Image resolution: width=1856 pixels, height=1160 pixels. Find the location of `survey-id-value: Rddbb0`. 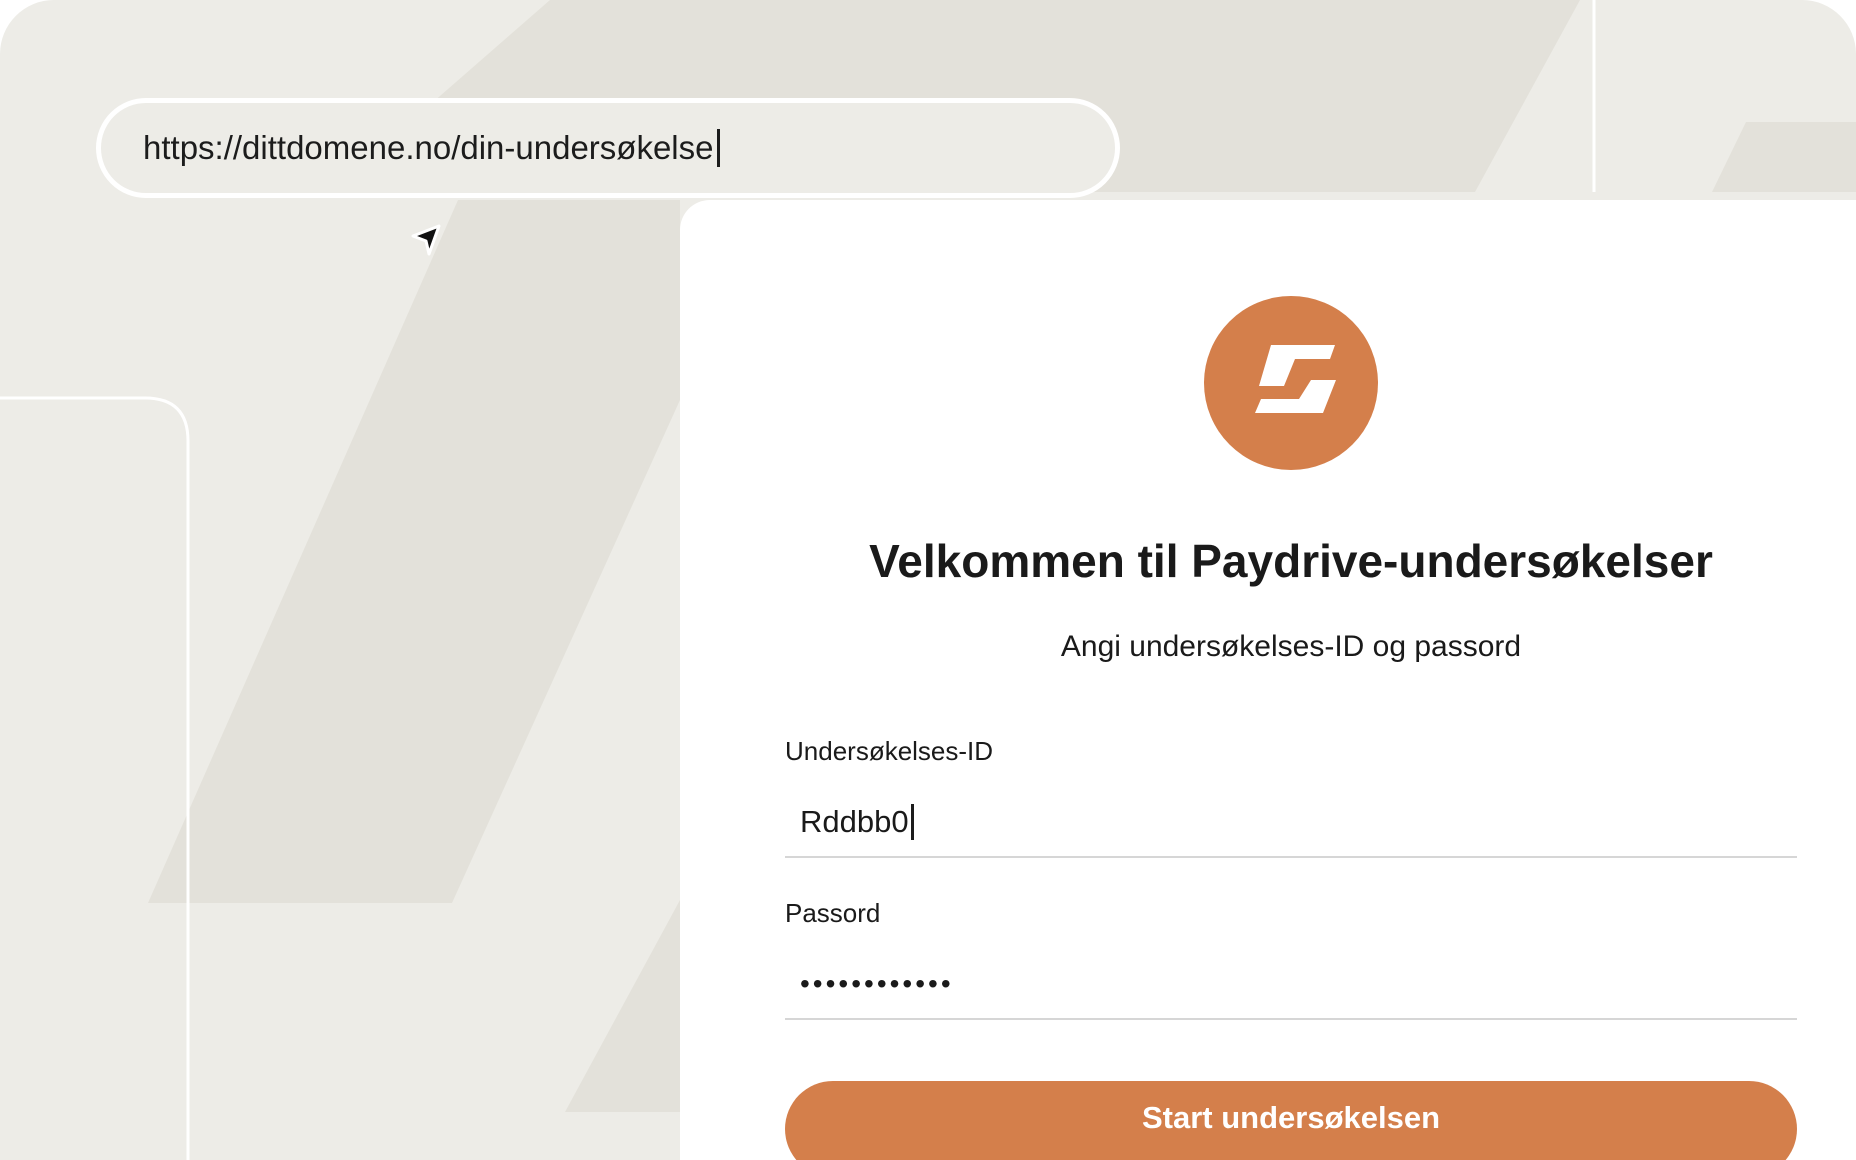

survey-id-value: Rddbb0 is located at coordinates (854, 821).